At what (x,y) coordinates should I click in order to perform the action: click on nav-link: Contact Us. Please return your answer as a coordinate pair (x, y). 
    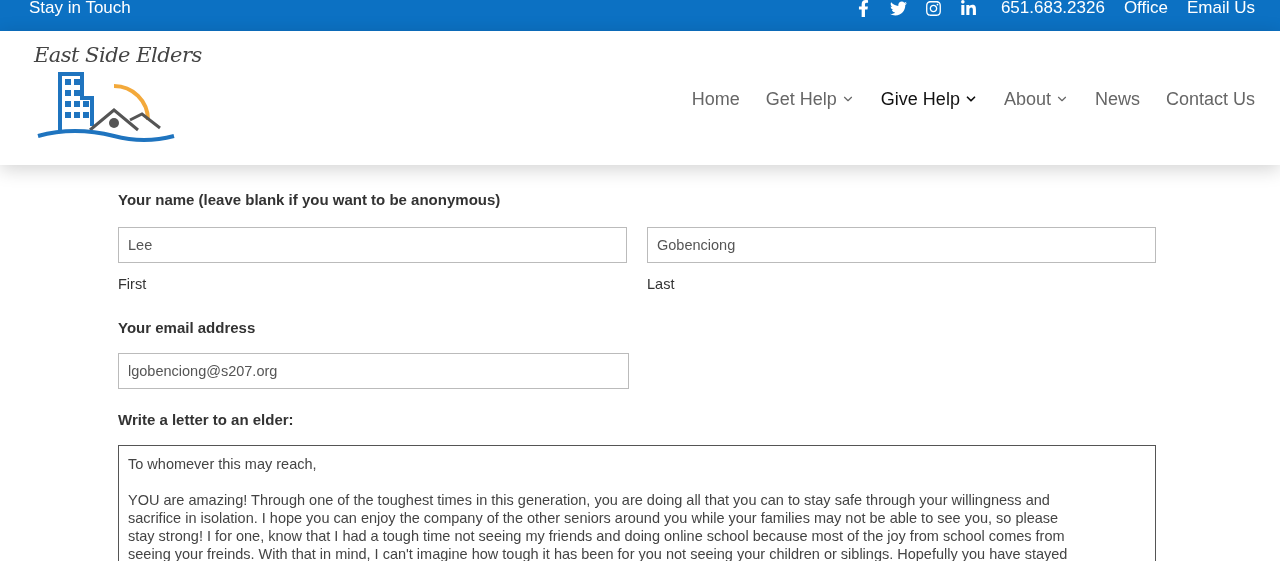
    Looking at the image, I should click on (1210, 99).